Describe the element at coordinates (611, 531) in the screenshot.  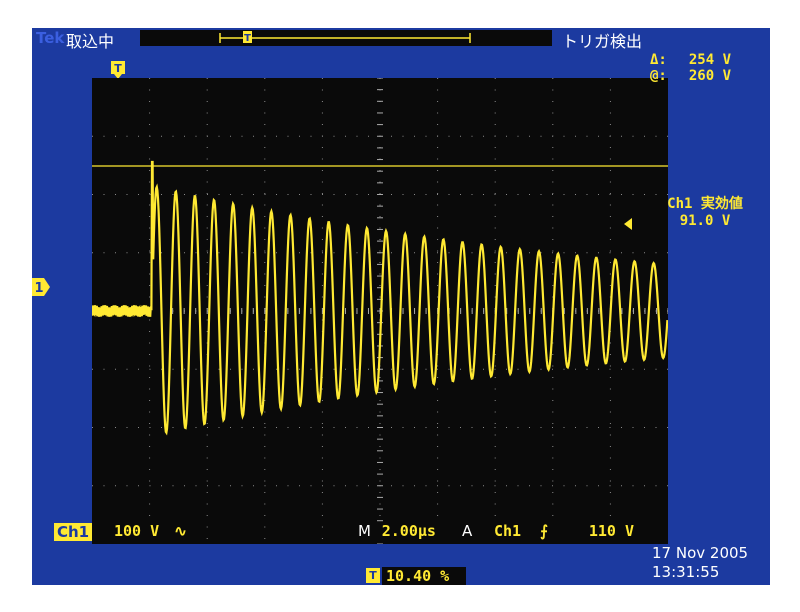
I see `trigger-level: 110 V` at that location.